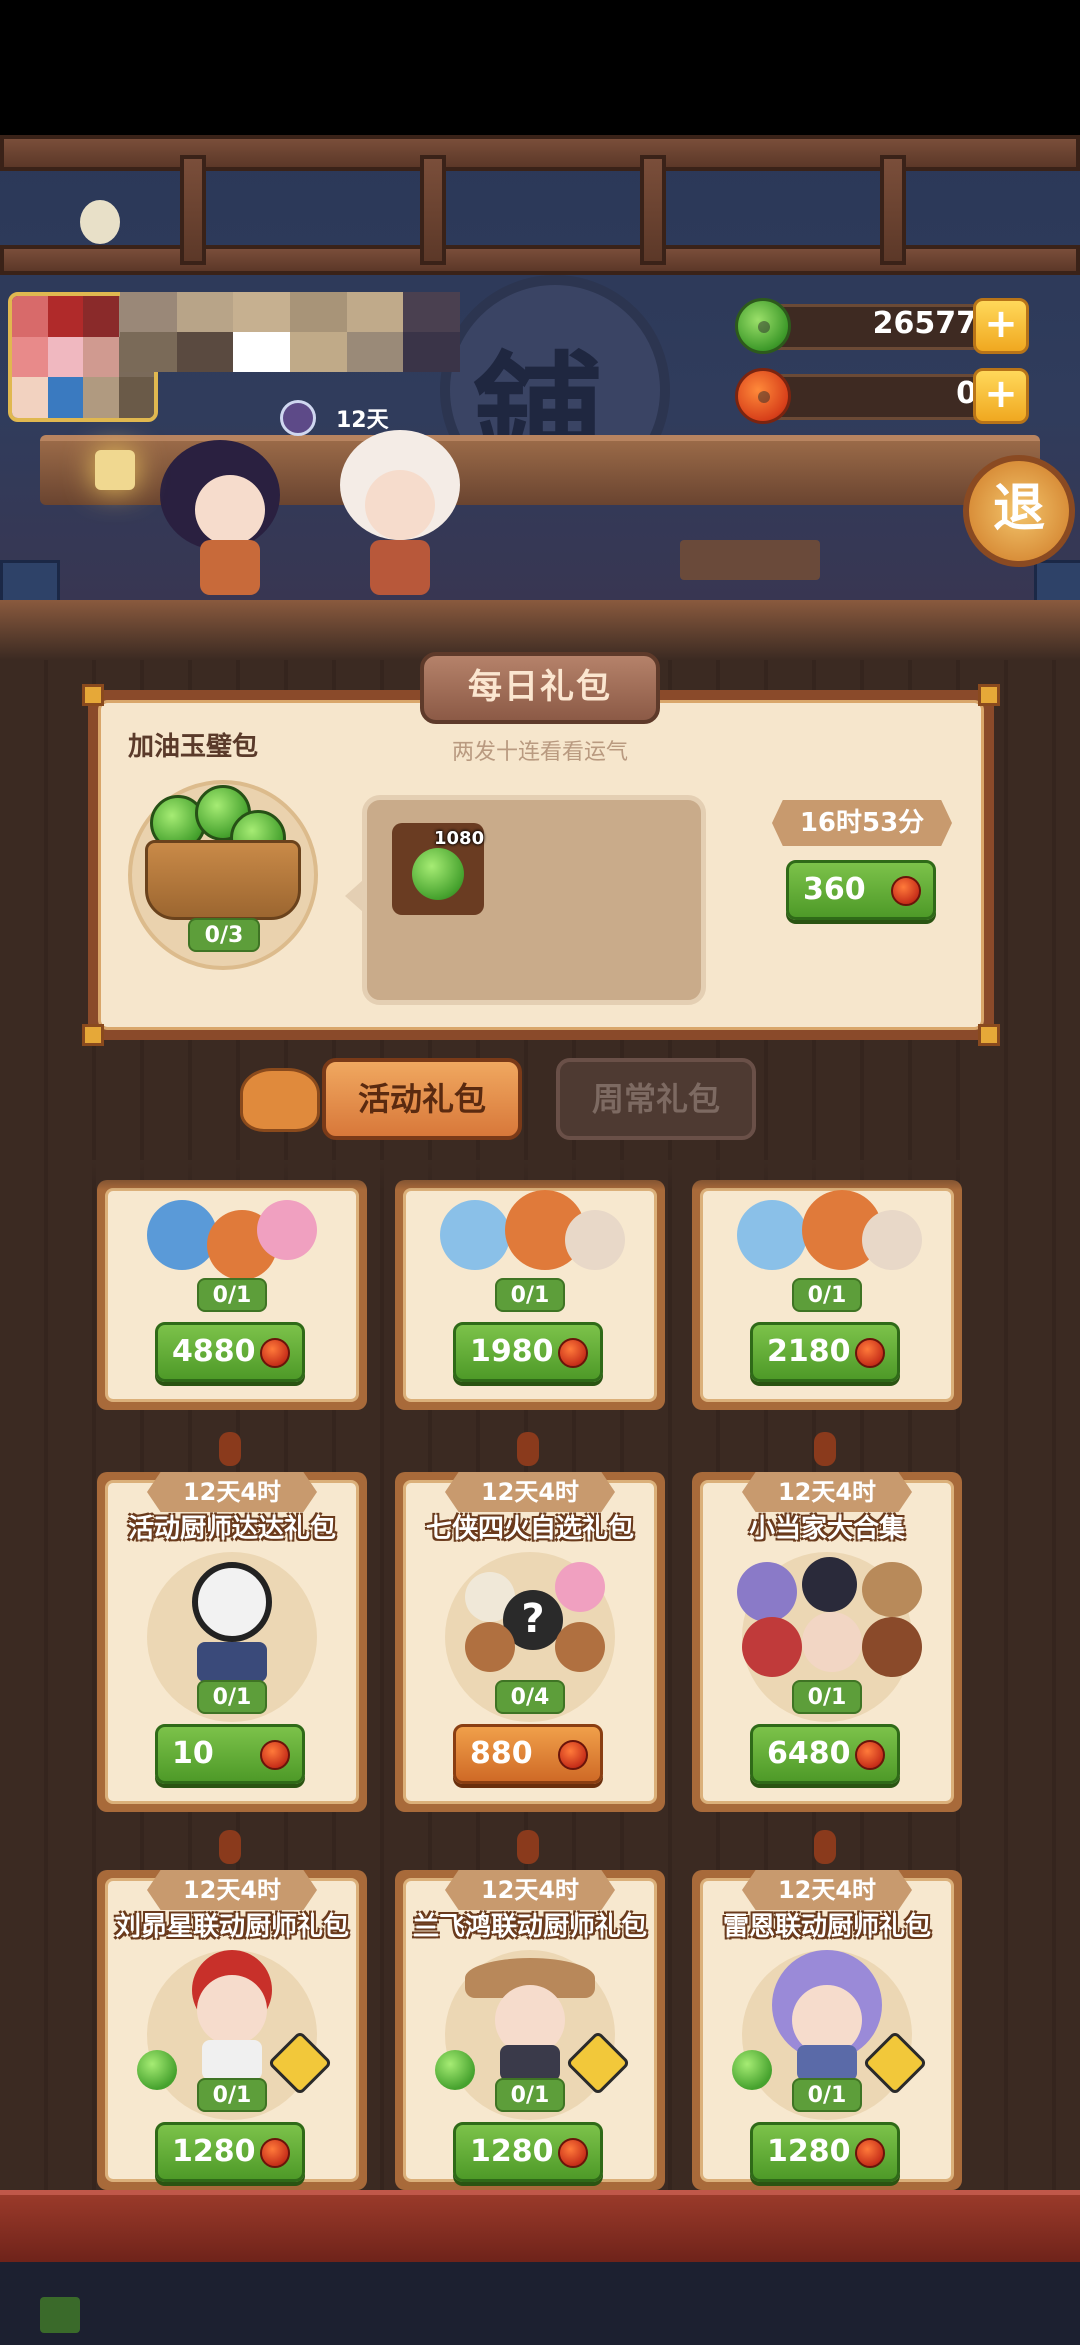 The image size is (1080, 2345). What do you see at coordinates (540, 67) in the screenshot?
I see `status-bar-area` at bounding box center [540, 67].